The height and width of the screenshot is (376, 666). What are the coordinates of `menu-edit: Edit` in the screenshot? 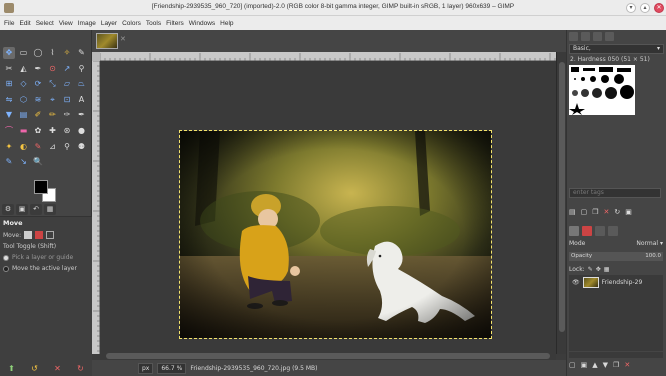 It's located at (24, 23).